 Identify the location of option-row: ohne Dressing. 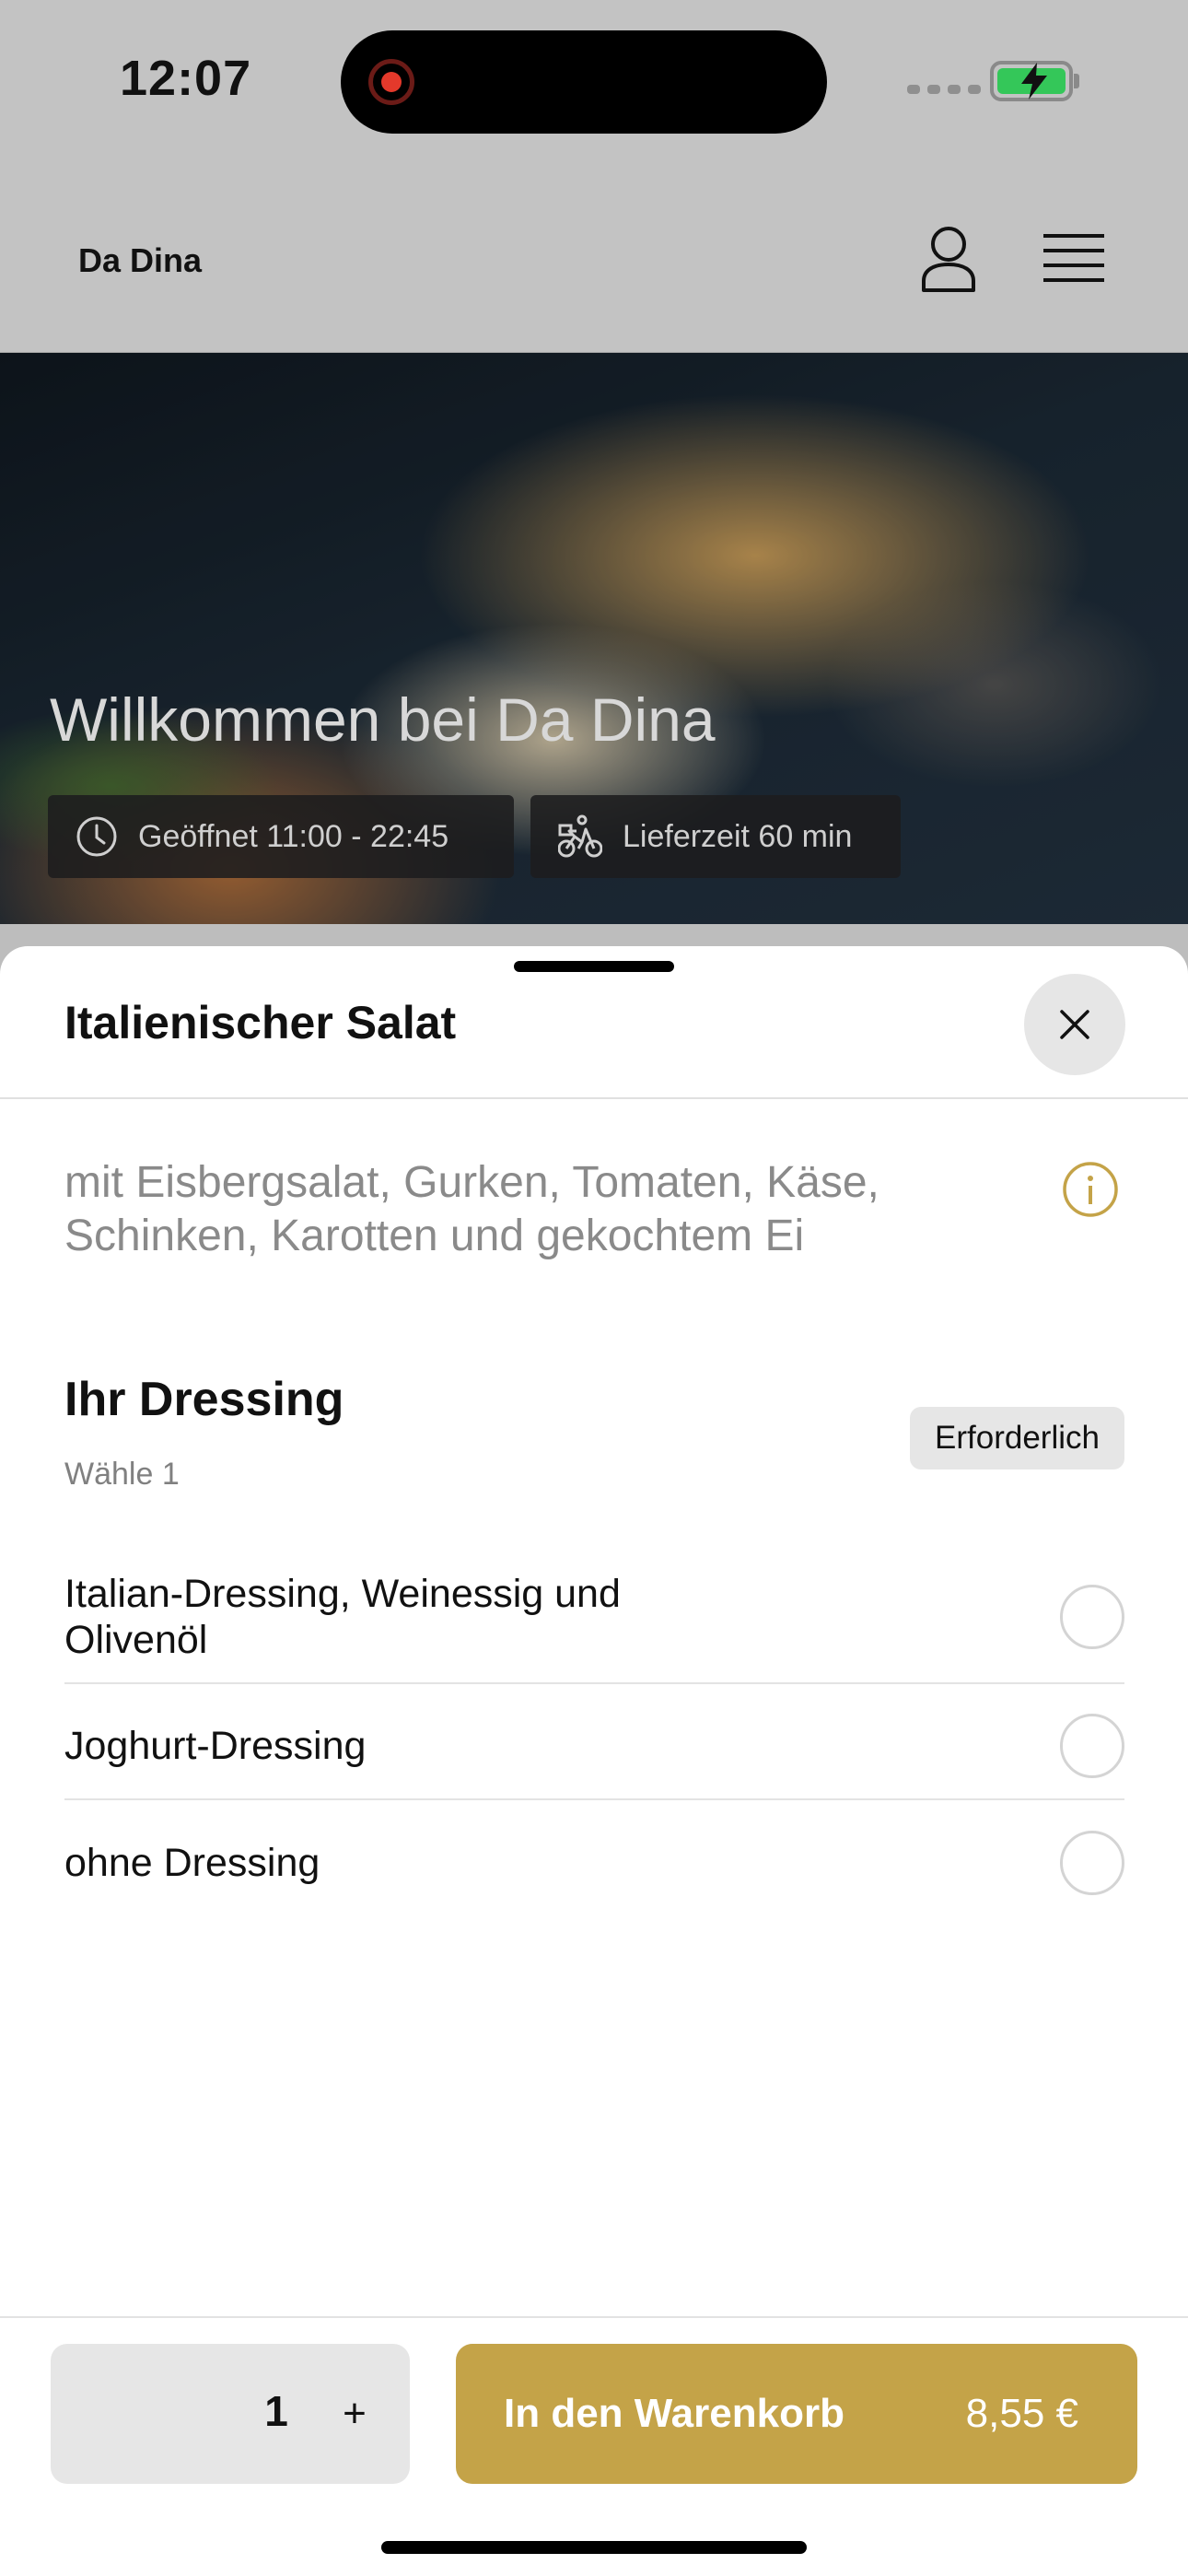
(594, 1863).